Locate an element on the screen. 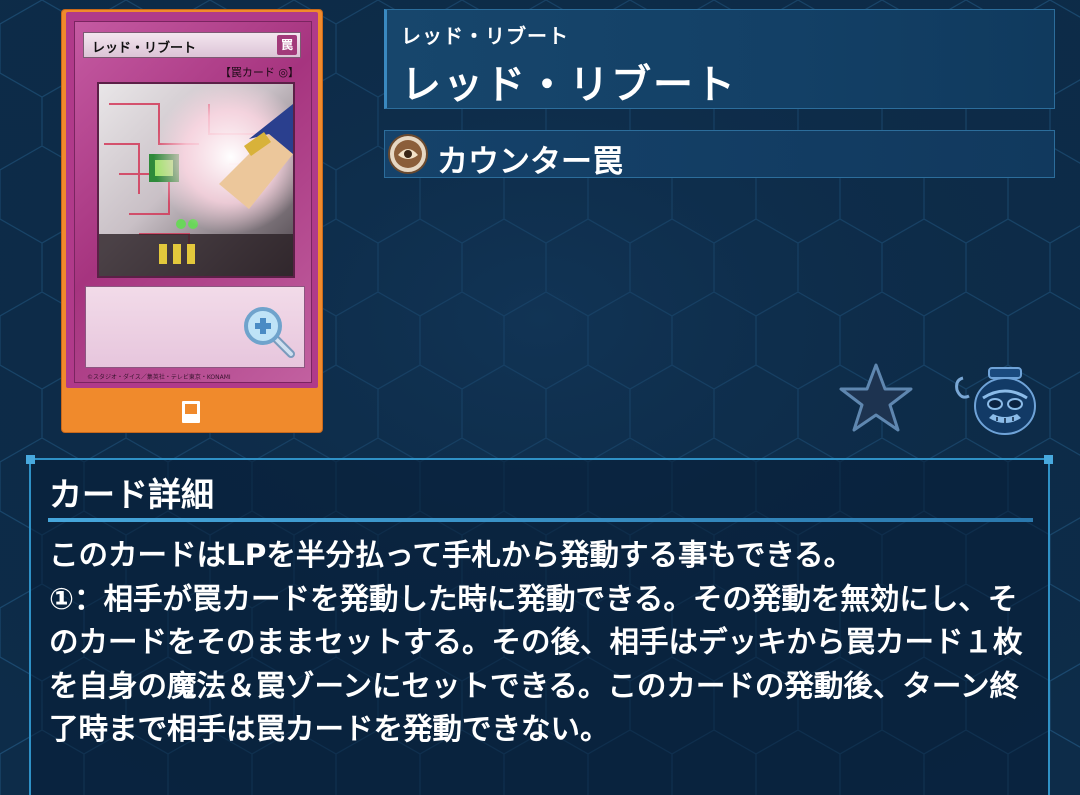 This screenshot has width=1080, height=795. pot-mascot-icon is located at coordinates (995, 401).